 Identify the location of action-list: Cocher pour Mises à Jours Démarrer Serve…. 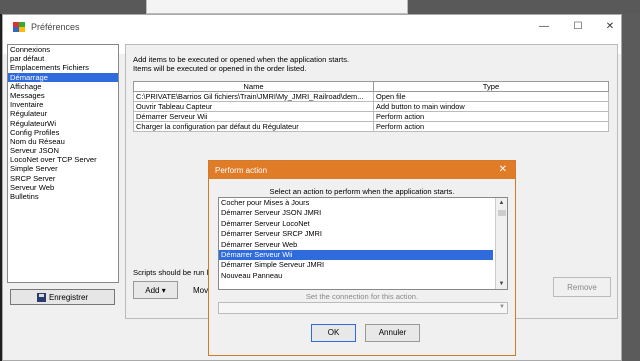
(363, 243).